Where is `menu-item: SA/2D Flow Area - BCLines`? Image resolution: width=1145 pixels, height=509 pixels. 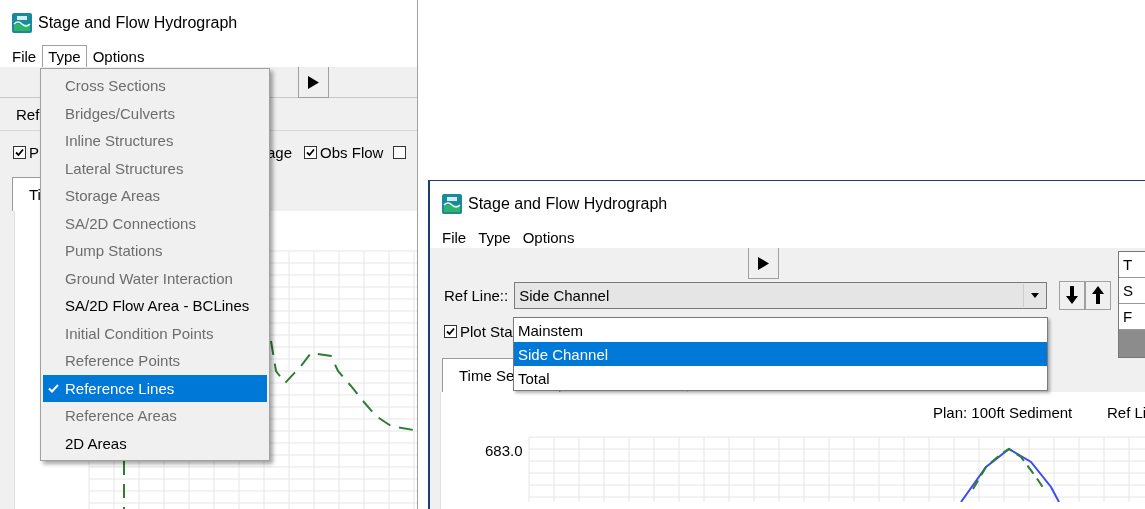 menu-item: SA/2D Flow Area - BCLines is located at coordinates (155, 306).